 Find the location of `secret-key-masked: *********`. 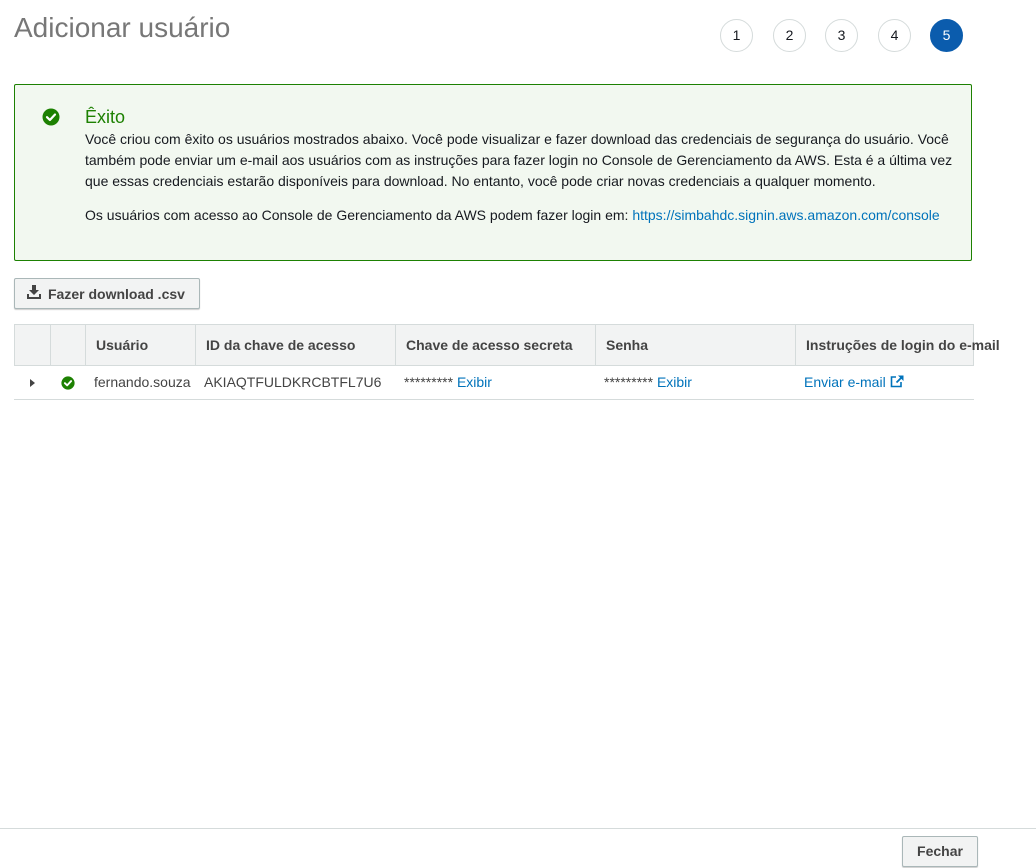

secret-key-masked: ********* is located at coordinates (429, 382).